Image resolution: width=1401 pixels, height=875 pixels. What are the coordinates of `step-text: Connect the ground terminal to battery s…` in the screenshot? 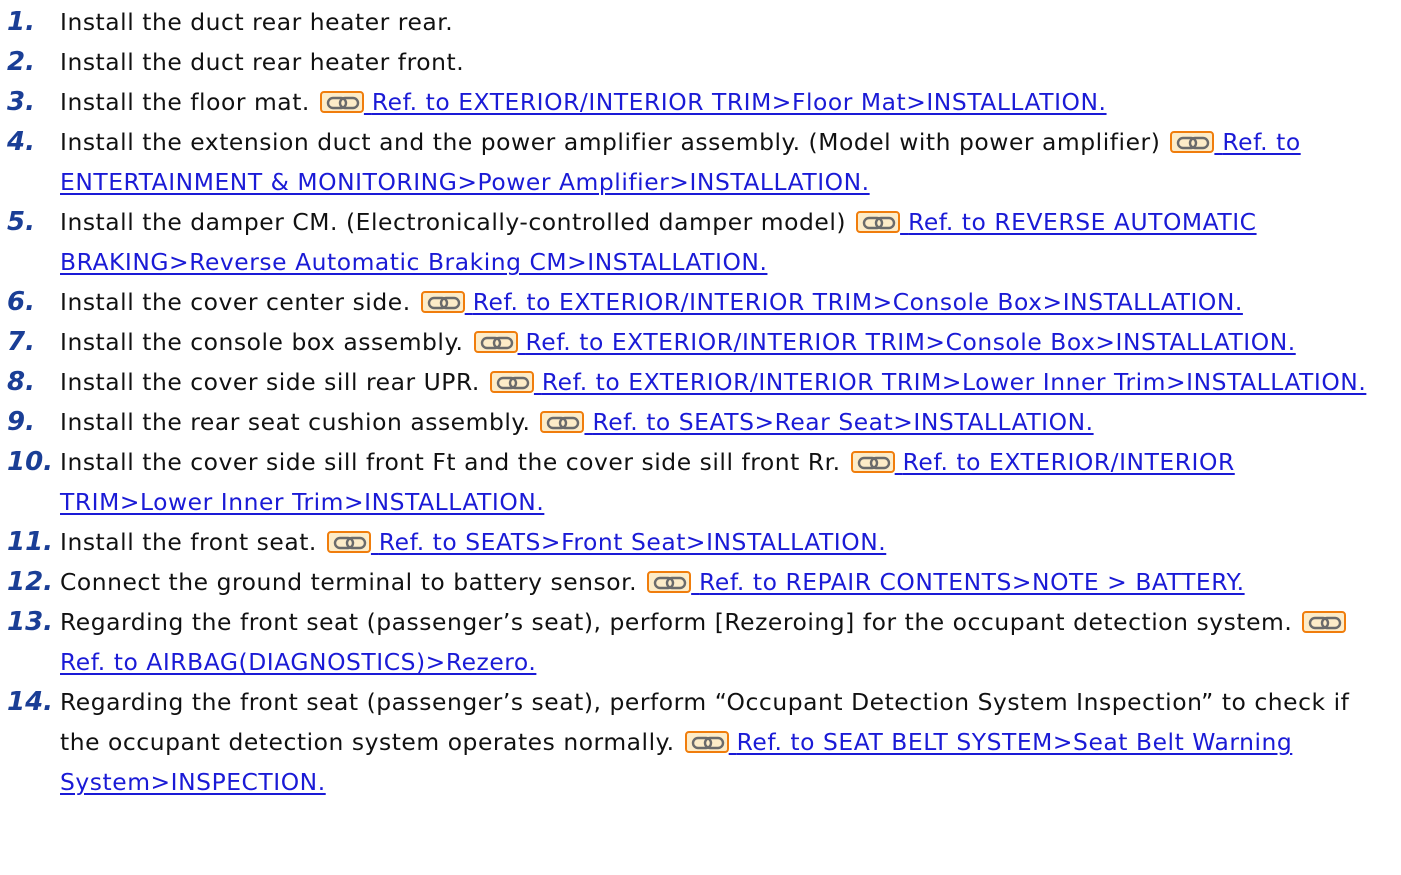 It's located at (349, 582).